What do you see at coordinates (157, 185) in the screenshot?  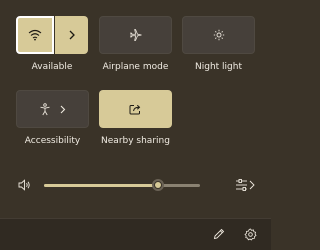 I see `volume-thumb` at bounding box center [157, 185].